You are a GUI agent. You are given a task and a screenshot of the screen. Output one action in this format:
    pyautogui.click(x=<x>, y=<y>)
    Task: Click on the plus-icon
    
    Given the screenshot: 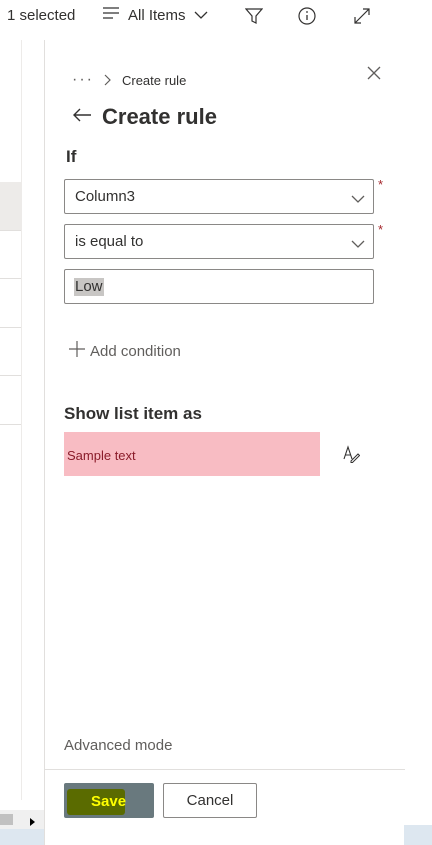 What is the action you would take?
    pyautogui.click(x=77, y=351)
    